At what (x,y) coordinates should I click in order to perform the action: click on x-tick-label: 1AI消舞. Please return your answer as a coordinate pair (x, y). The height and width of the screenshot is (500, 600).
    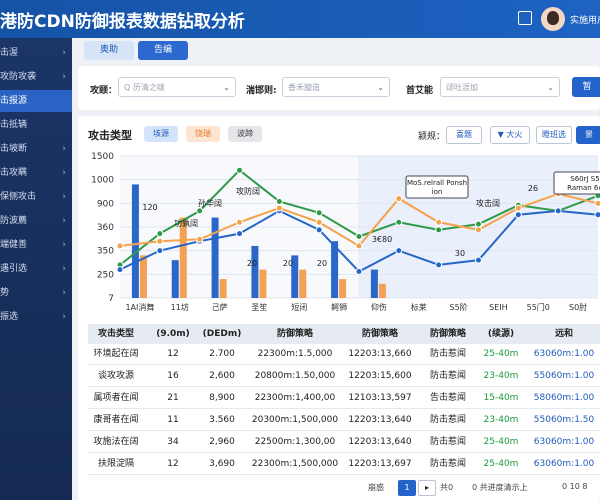
    Looking at the image, I should click on (139, 307).